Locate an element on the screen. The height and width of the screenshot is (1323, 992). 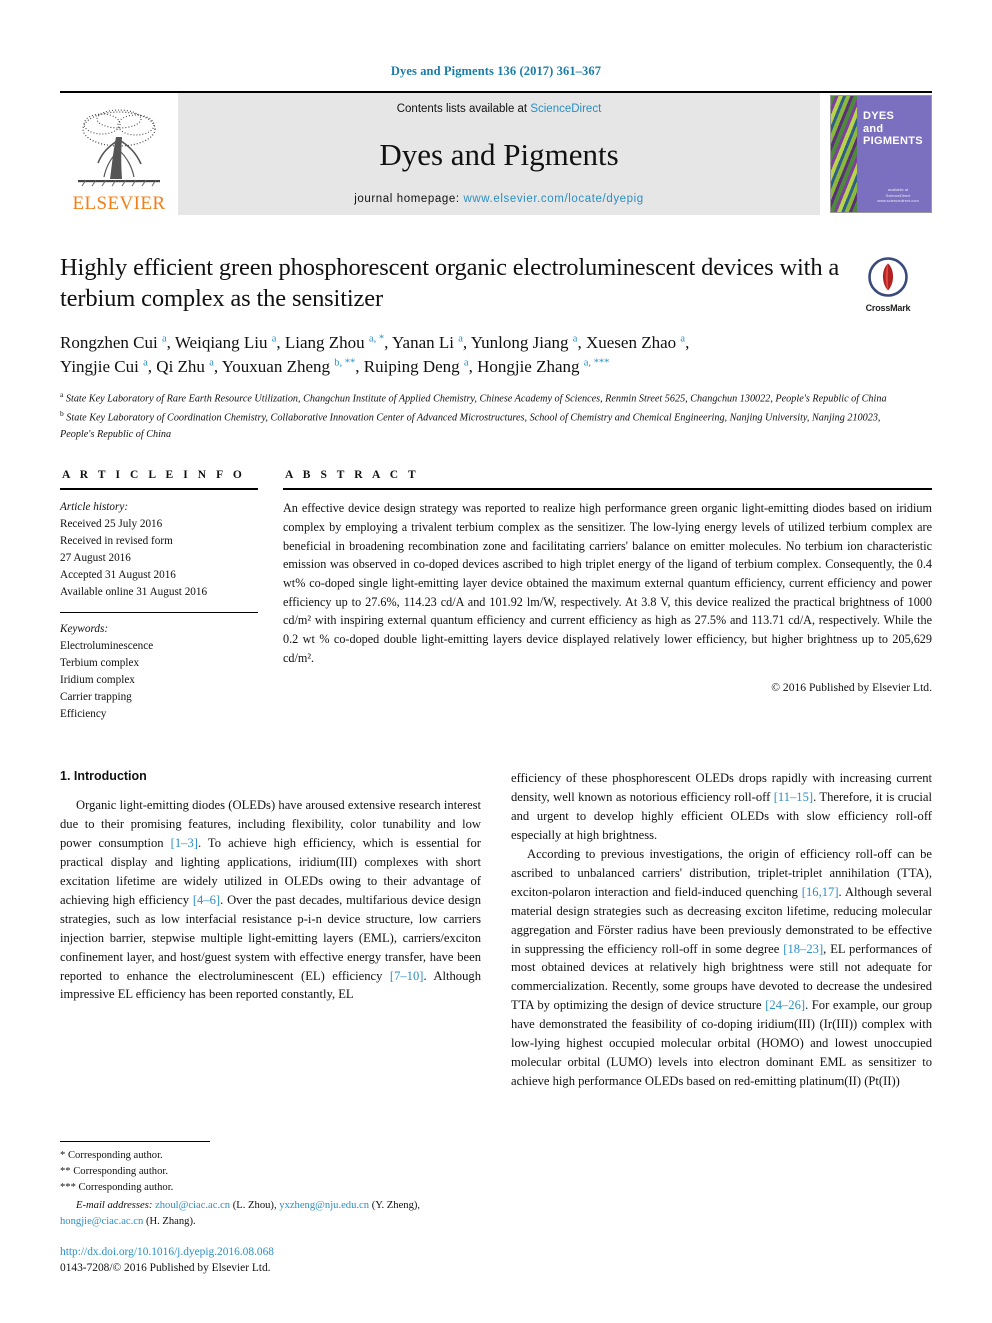
email-name-zheng: (Y. Zheng), is located at coordinates (396, 1206).